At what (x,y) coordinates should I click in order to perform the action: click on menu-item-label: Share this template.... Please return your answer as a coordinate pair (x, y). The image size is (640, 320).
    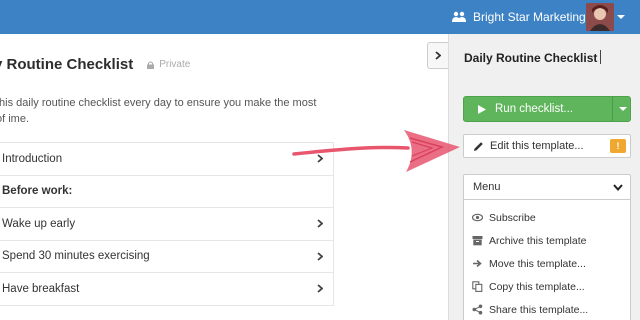
    Looking at the image, I should click on (539, 309).